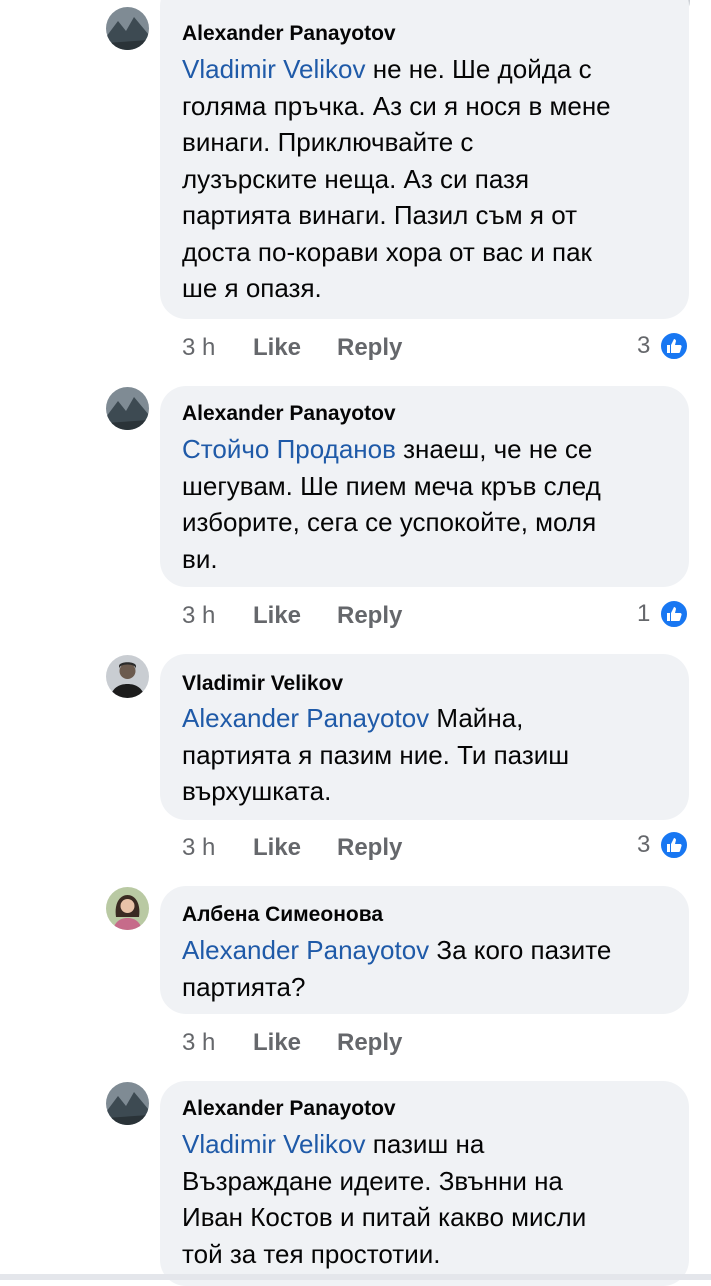  What do you see at coordinates (244, 986) in the screenshot?
I see `comment-line: партията?` at bounding box center [244, 986].